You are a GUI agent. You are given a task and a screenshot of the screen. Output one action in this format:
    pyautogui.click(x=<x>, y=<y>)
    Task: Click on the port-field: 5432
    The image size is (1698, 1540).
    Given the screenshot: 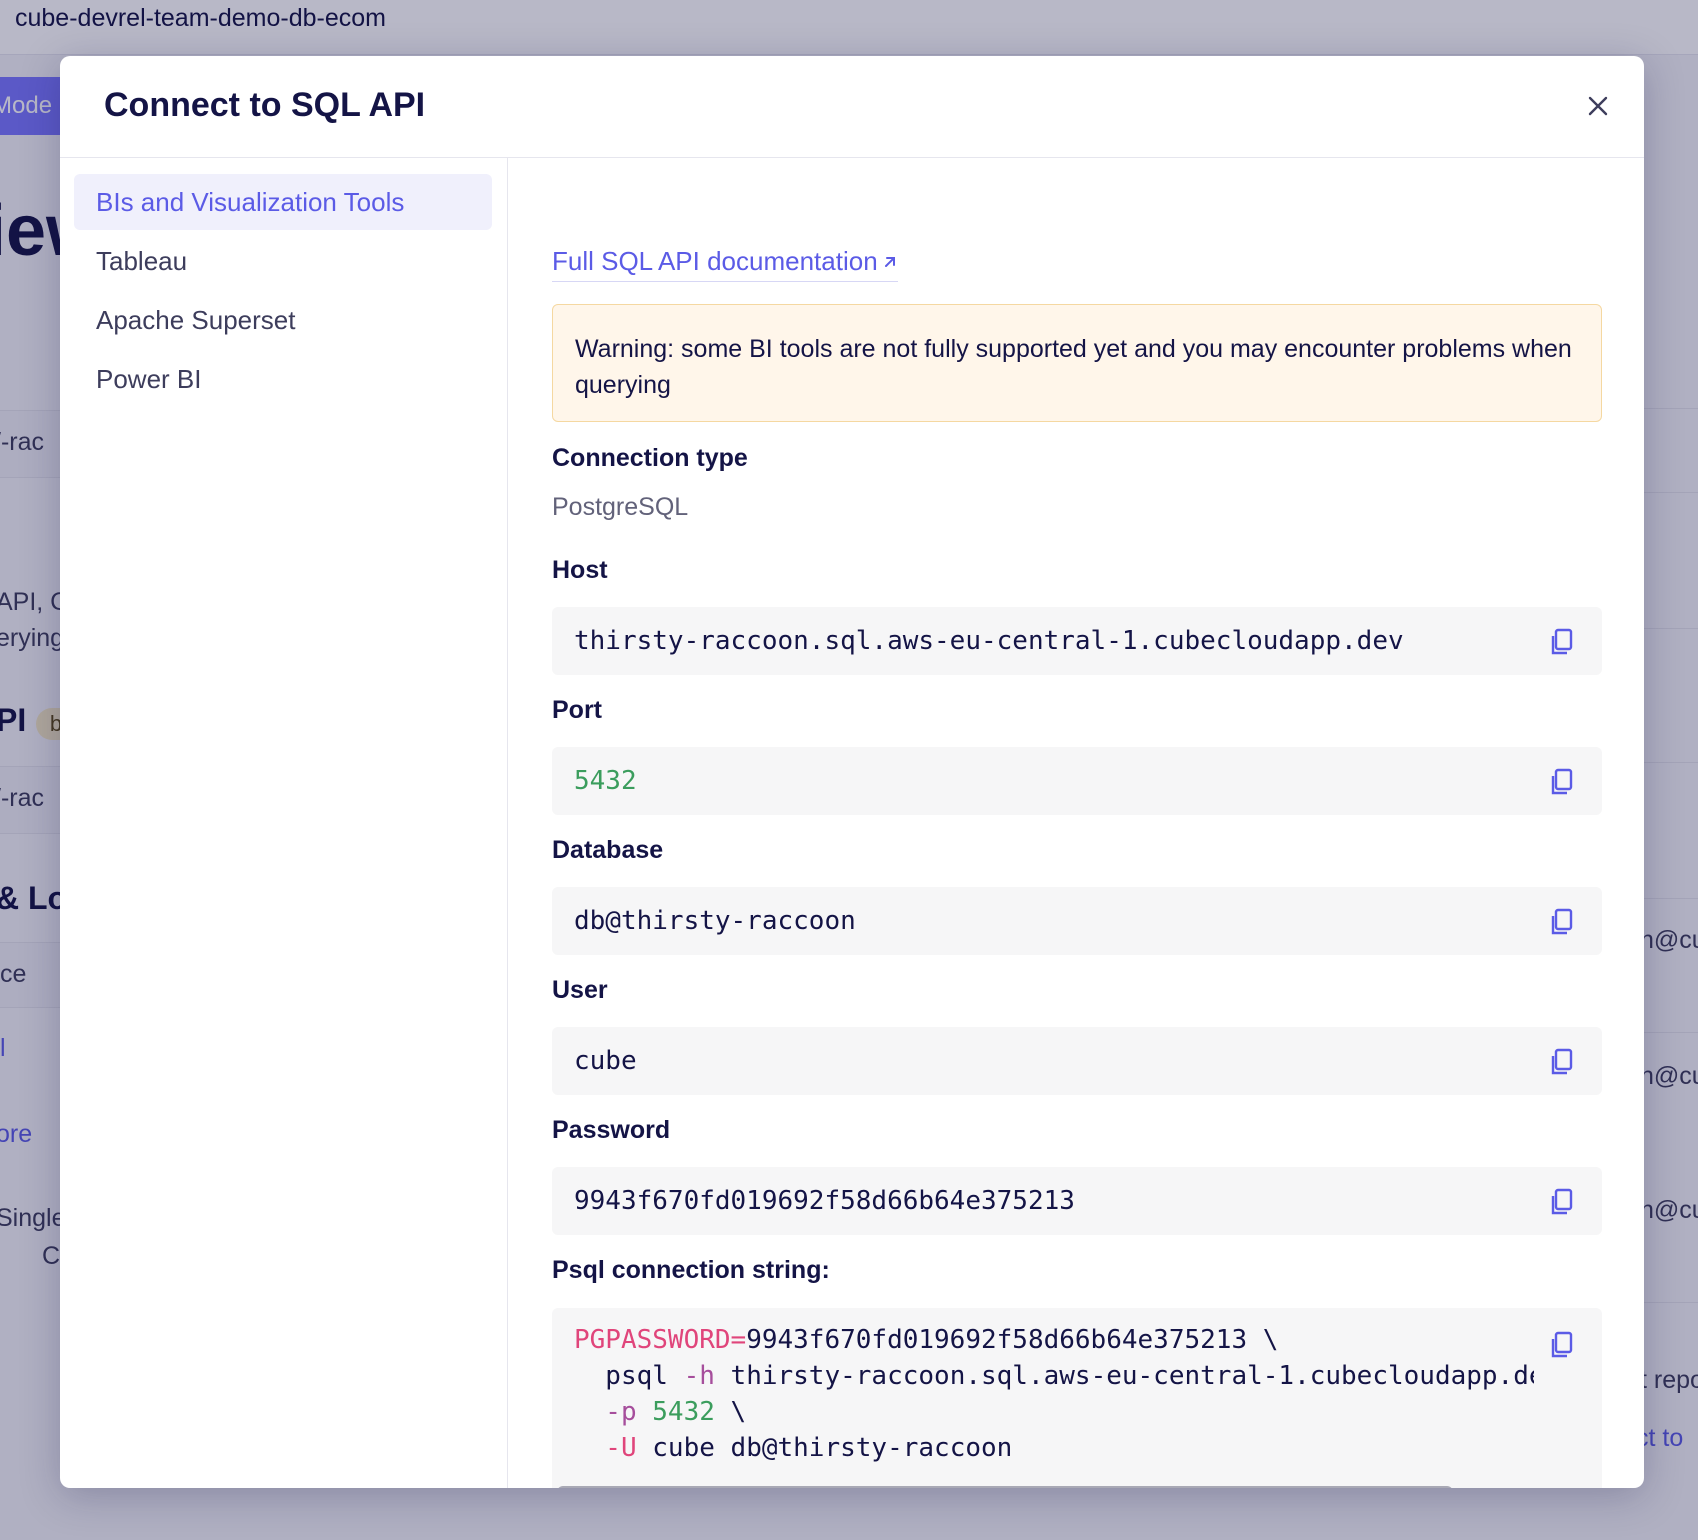 What is the action you would take?
    pyautogui.click(x=1077, y=781)
    